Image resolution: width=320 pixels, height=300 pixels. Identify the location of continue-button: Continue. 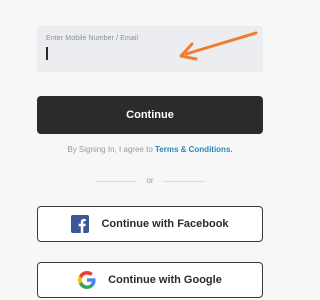
(150, 115).